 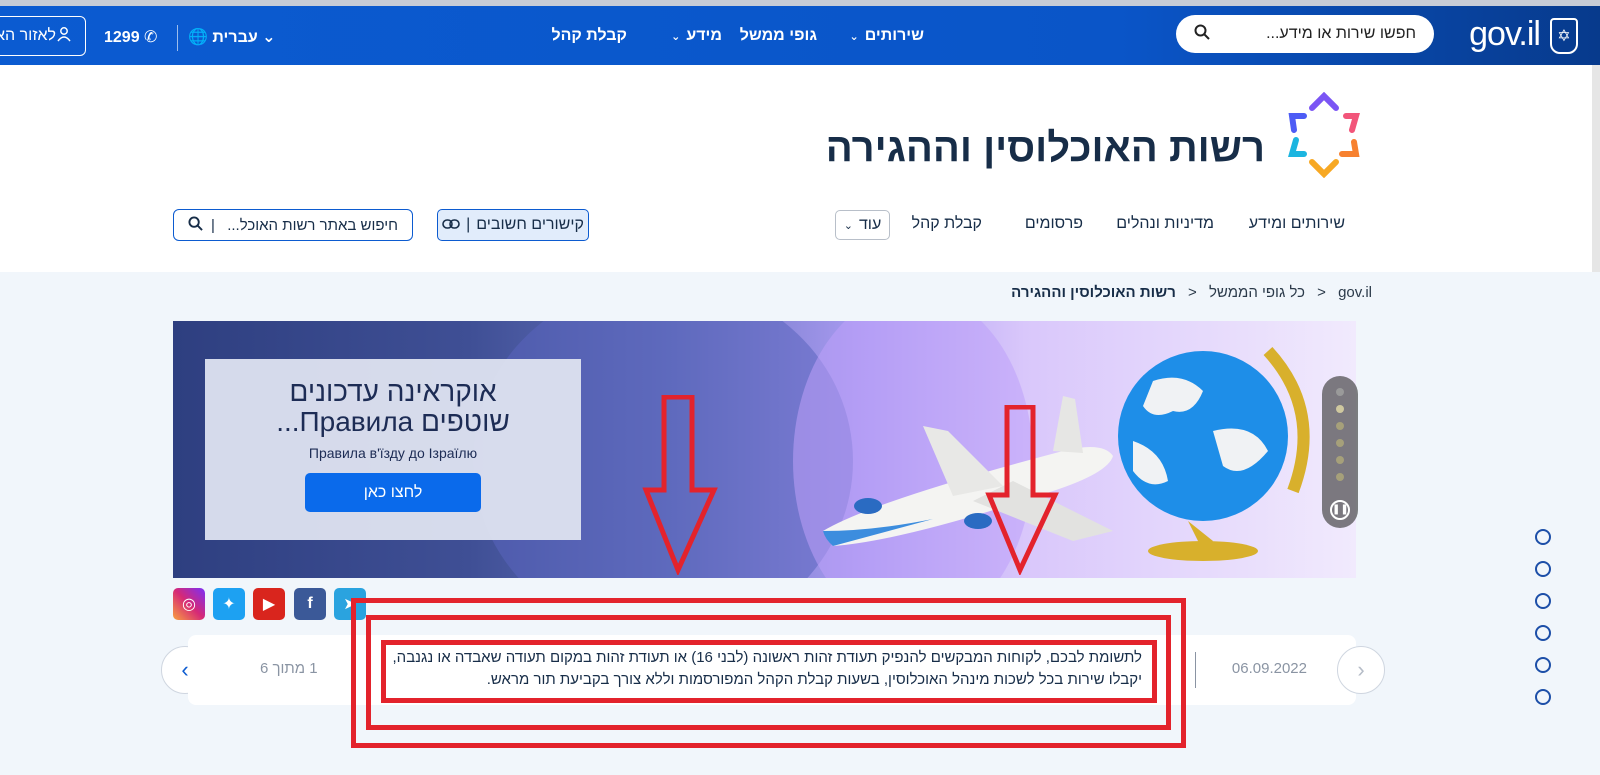 I want to click on news-prev-arrow: ›, so click(x=1361, y=670).